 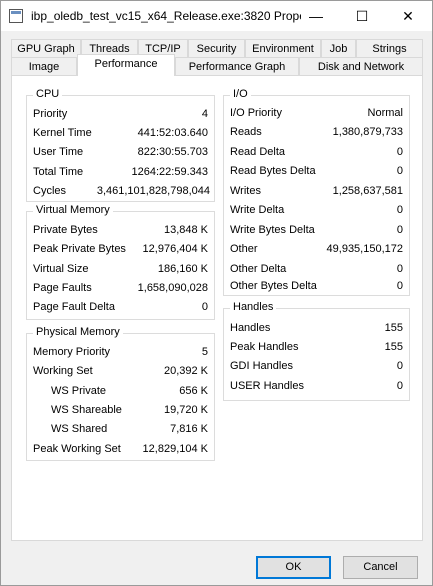 What do you see at coordinates (74, 307) in the screenshot?
I see `vm-label: Page Fault Delta` at bounding box center [74, 307].